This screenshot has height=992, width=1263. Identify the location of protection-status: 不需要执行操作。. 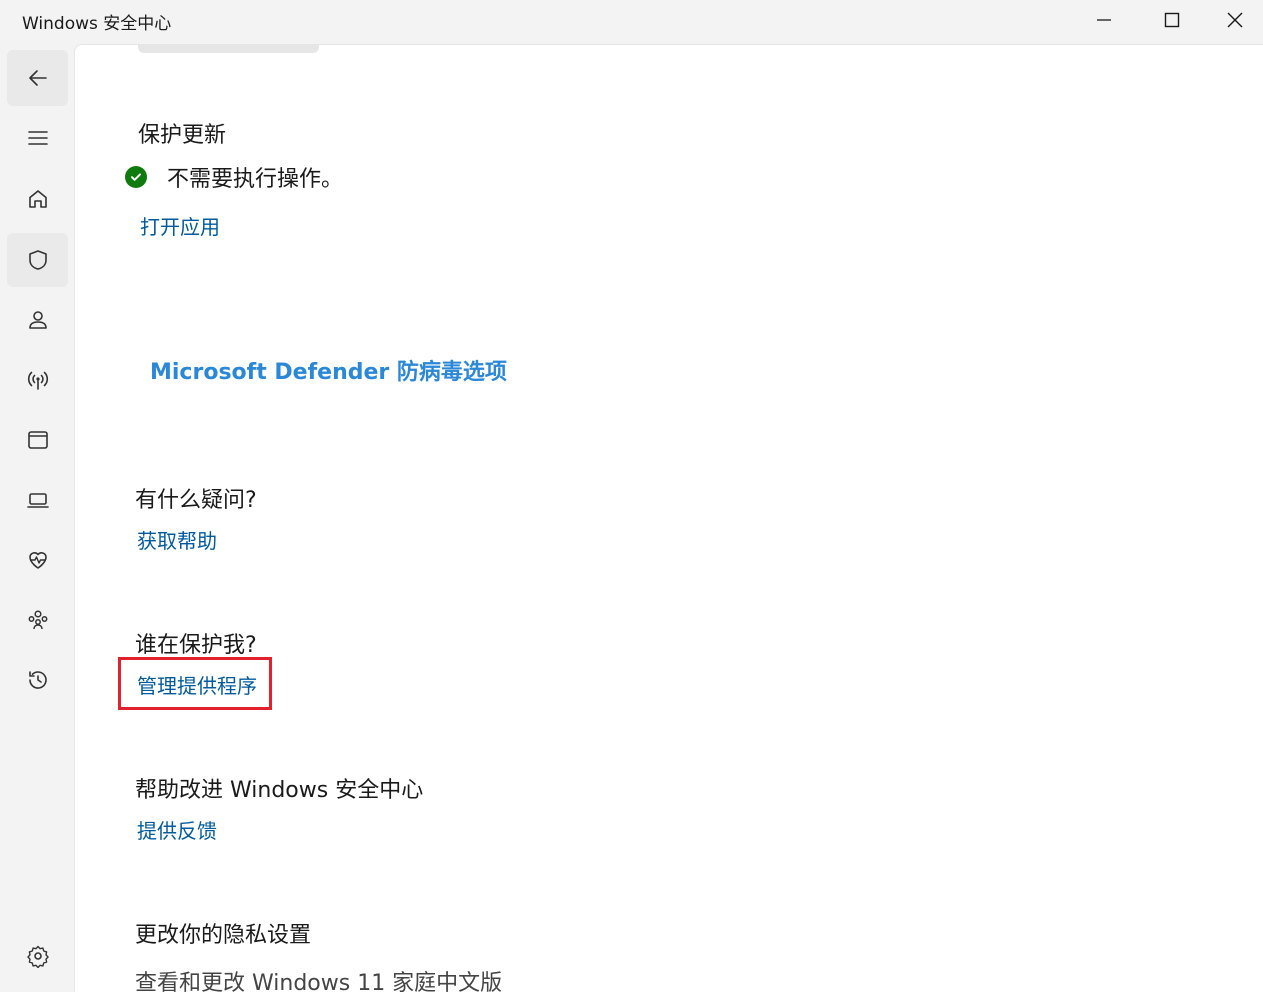
(234, 177).